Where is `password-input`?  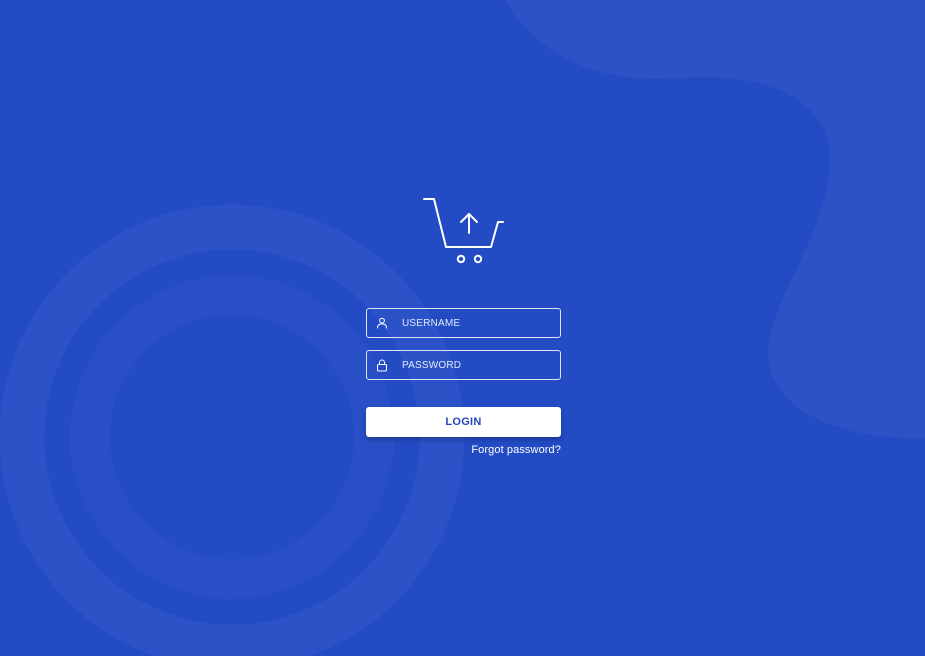
password-input is located at coordinates (481, 365).